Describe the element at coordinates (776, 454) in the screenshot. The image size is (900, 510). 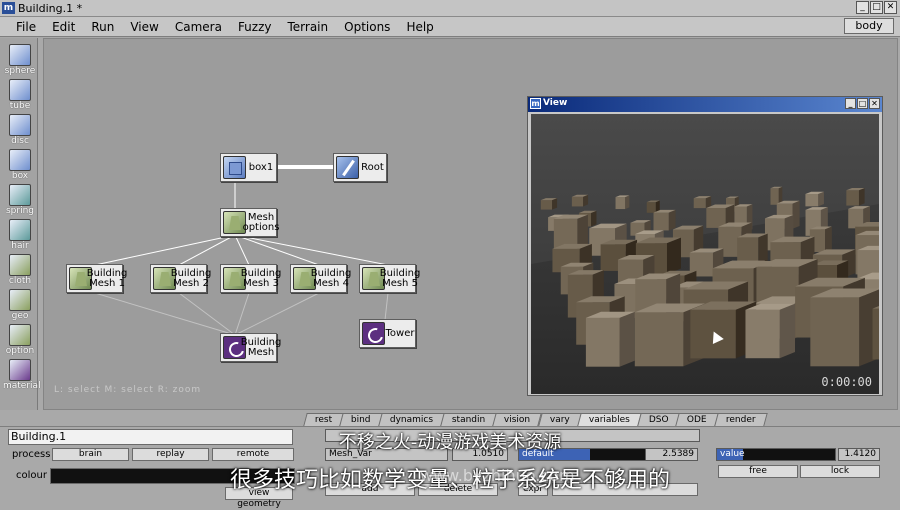
I see `value-slider: value` at that location.